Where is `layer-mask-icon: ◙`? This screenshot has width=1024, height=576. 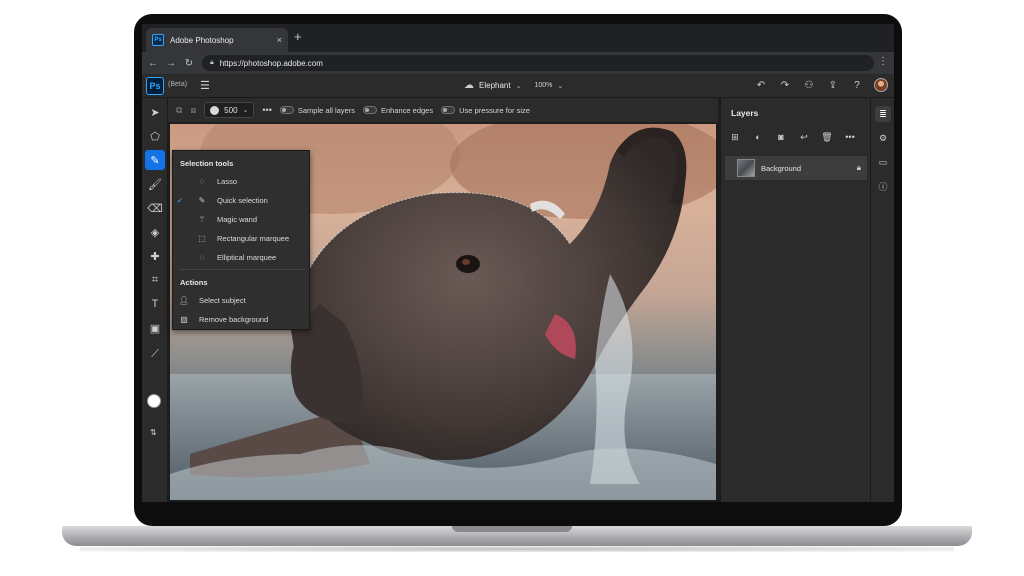
layer-mask-icon: ◙ is located at coordinates (781, 137).